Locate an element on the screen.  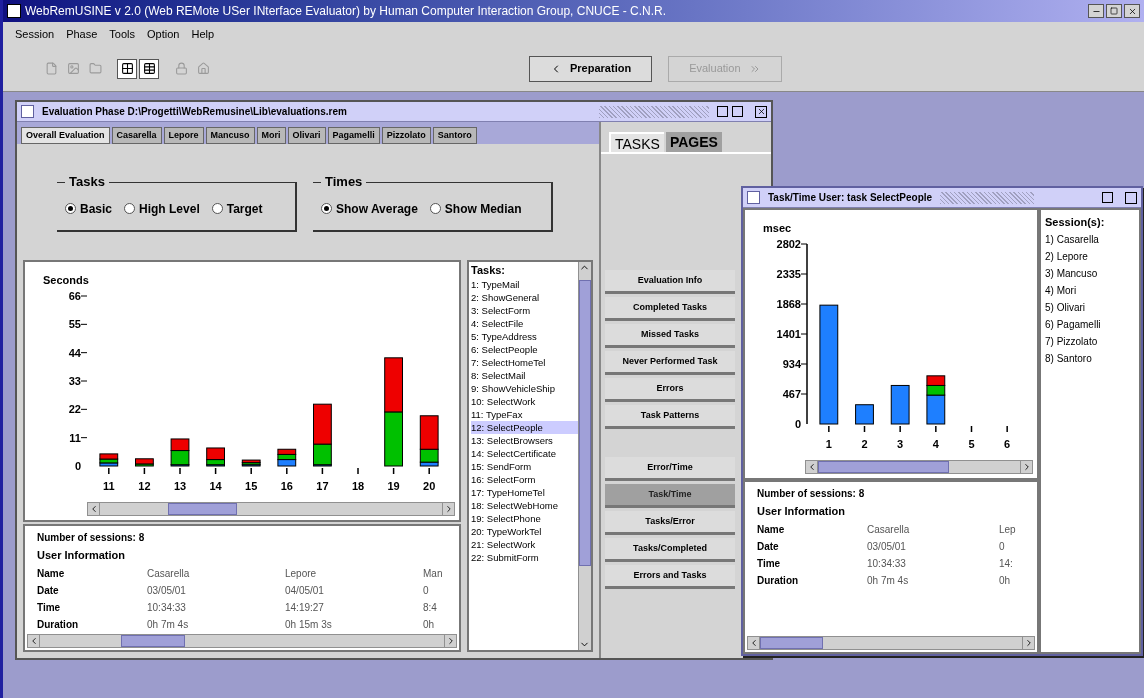
info-value: 0h 15m 3s is located at coordinates (309, 624).